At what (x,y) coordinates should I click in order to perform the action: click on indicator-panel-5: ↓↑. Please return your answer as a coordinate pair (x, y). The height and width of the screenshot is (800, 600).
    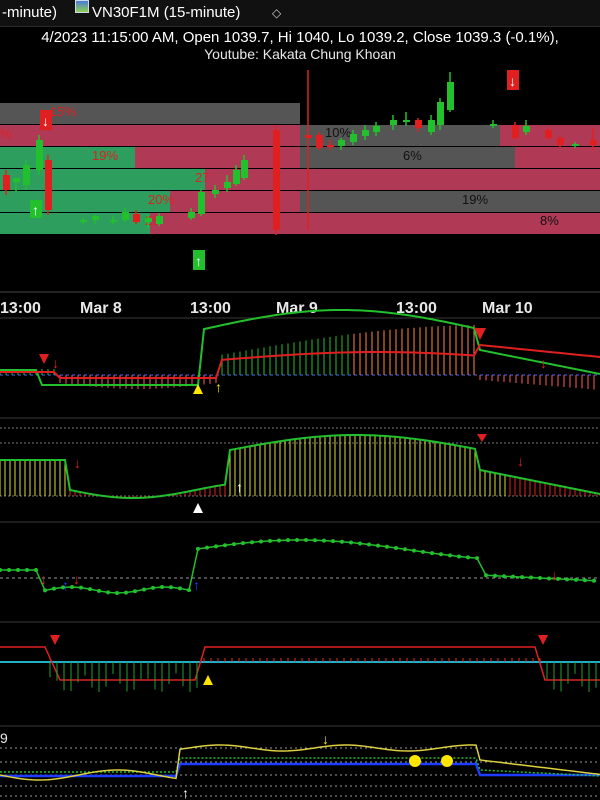
    Looking at the image, I should click on (300, 765).